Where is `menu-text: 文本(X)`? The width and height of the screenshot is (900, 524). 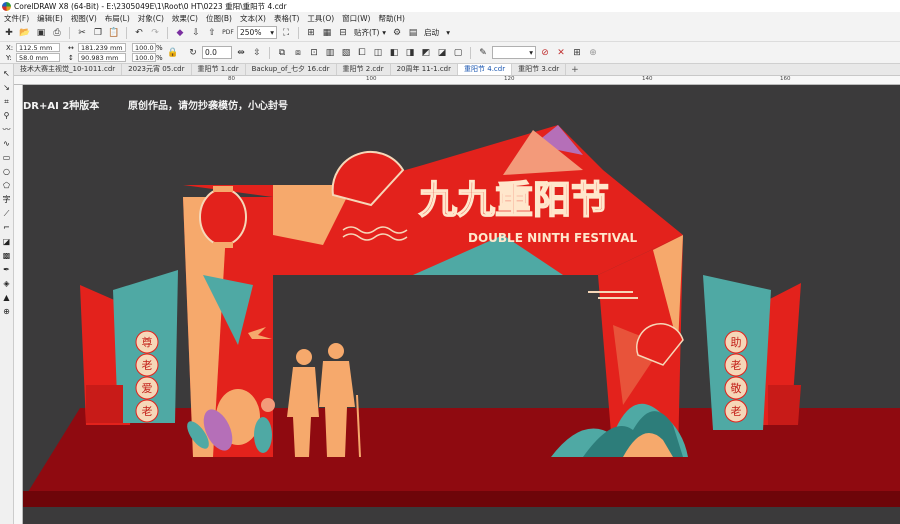 menu-text: 文本(X) is located at coordinates (255, 18).